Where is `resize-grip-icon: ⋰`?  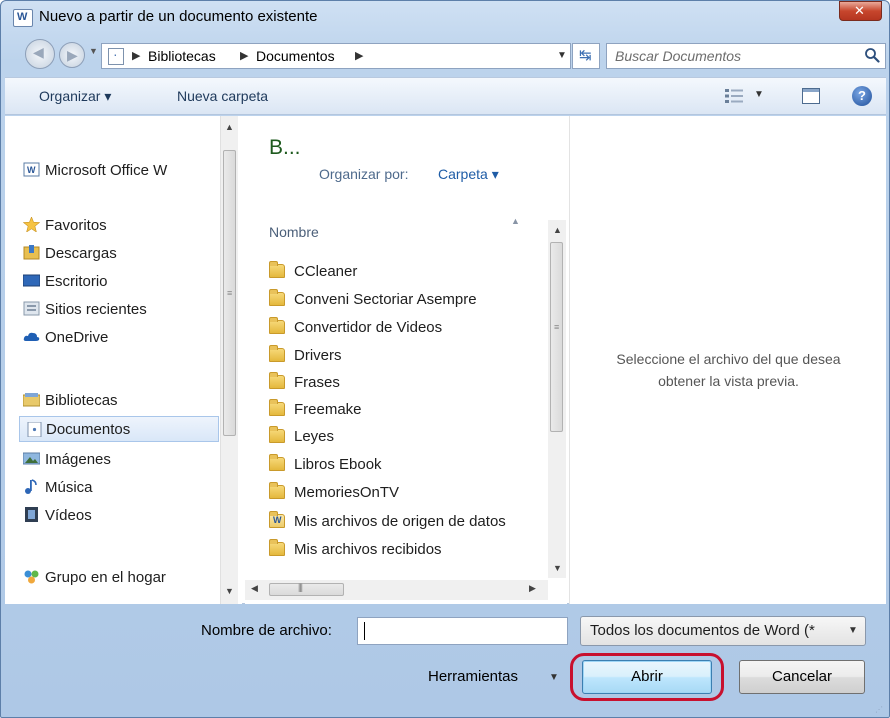 resize-grip-icon: ⋰ is located at coordinates (879, 709).